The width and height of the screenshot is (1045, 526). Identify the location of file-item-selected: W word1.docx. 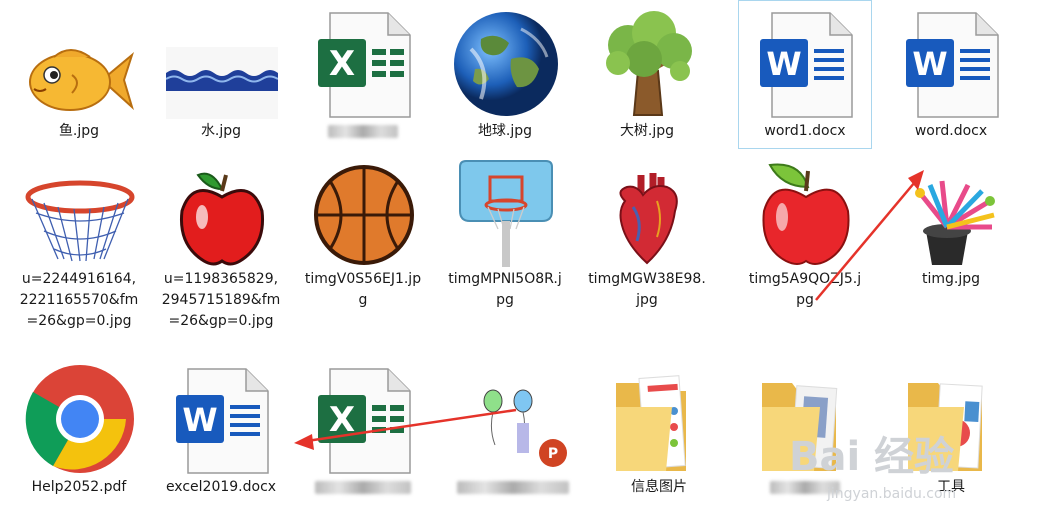
(805, 74).